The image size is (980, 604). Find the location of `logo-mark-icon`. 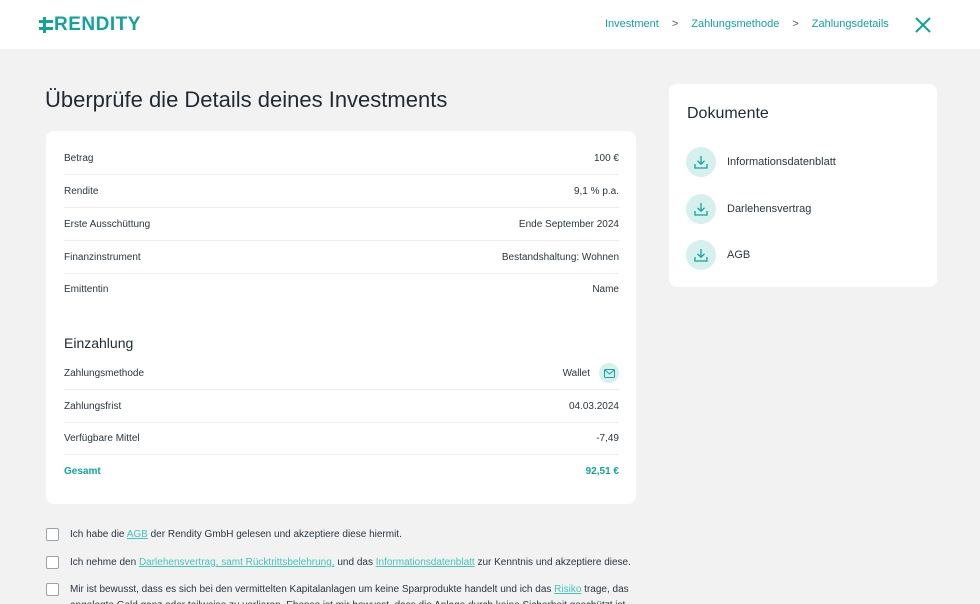

logo-mark-icon is located at coordinates (46, 25).